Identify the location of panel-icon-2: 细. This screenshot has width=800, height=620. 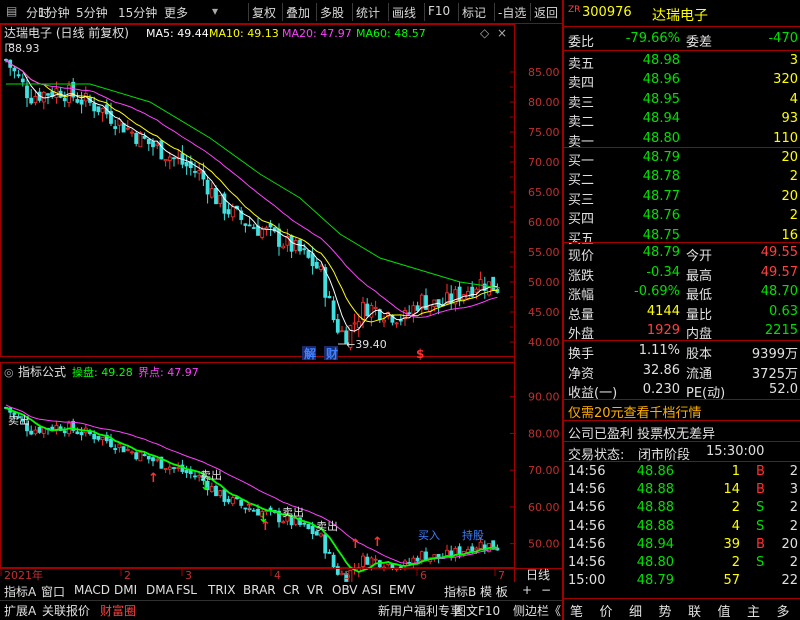
(635, 610).